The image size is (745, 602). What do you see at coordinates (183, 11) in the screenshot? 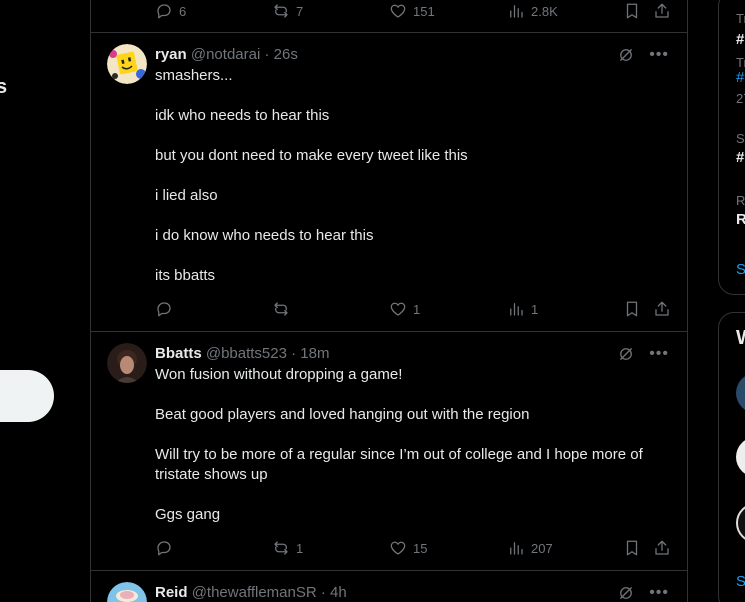
I see `reply-count: 6` at bounding box center [183, 11].